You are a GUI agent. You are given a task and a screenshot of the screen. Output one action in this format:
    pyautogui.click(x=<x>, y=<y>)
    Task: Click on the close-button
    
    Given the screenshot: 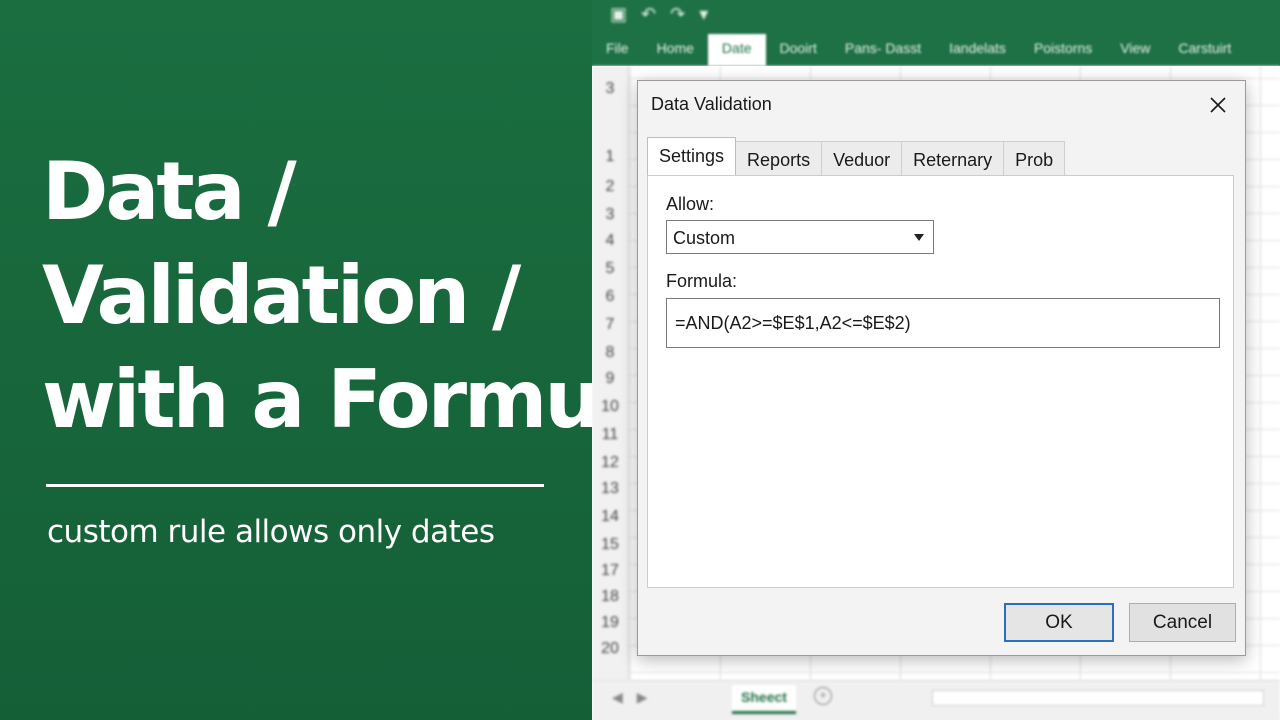 What is the action you would take?
    pyautogui.click(x=1218, y=105)
    